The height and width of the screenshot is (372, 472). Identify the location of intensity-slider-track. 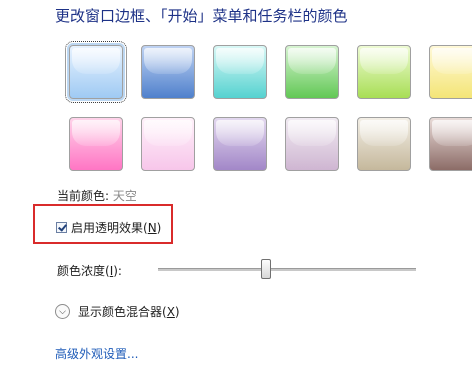
(287, 269).